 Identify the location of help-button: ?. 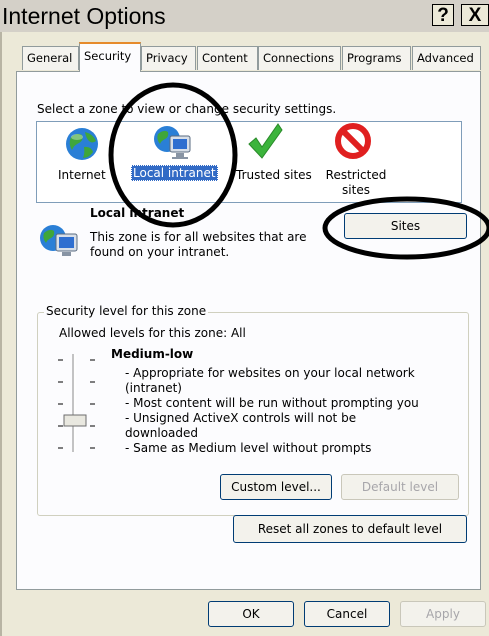
(443, 15).